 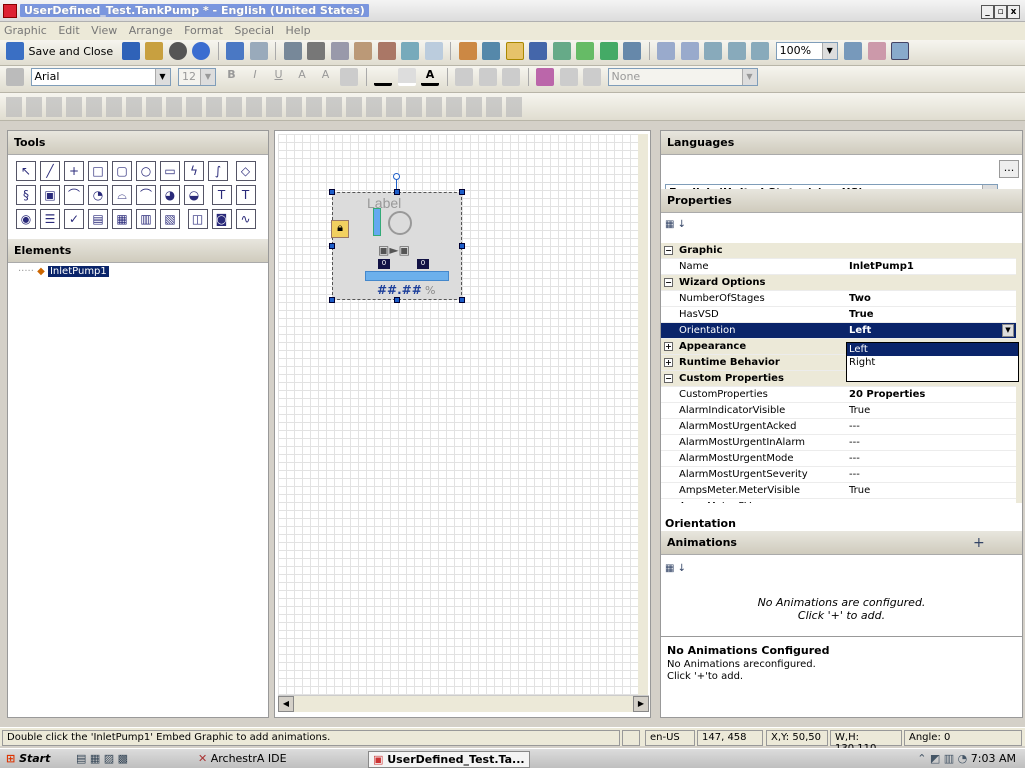 What do you see at coordinates (433, 51) in the screenshot?
I see `ungroup-icon` at bounding box center [433, 51].